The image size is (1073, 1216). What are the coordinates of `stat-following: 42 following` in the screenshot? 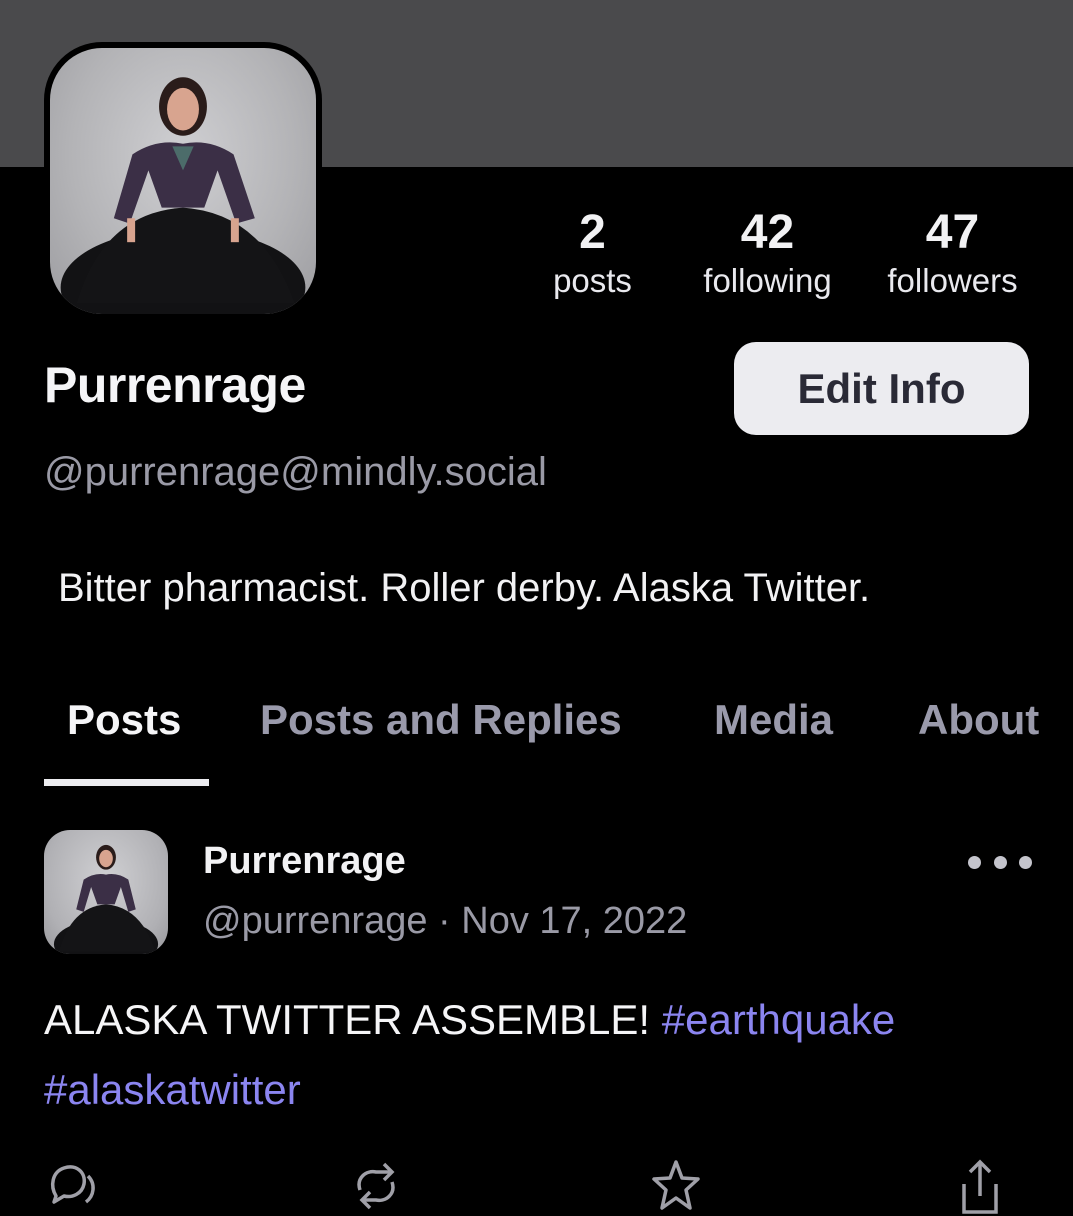 It's located at (767, 253).